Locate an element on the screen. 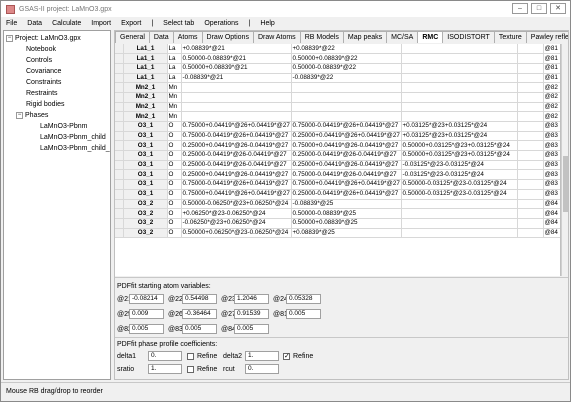  z-expr-cell: -0.03125*@23-0.03125*@24 is located at coordinates (459, 165).